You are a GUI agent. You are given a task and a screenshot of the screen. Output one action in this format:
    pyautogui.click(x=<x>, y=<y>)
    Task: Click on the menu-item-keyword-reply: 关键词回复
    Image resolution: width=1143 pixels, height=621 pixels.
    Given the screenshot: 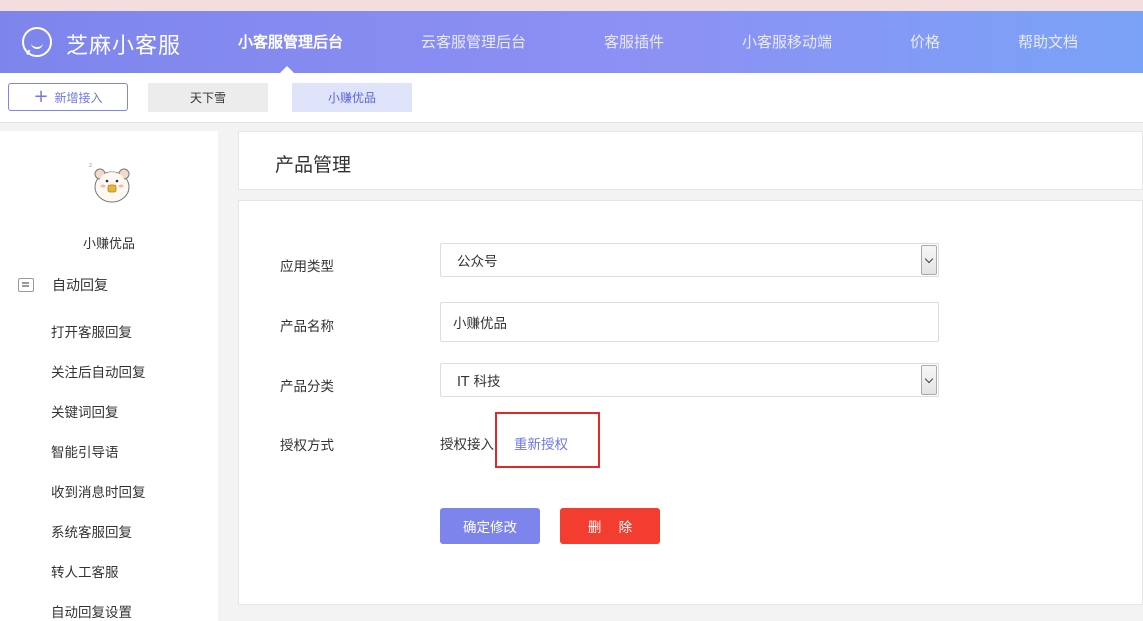 What is the action you would take?
    pyautogui.click(x=85, y=411)
    